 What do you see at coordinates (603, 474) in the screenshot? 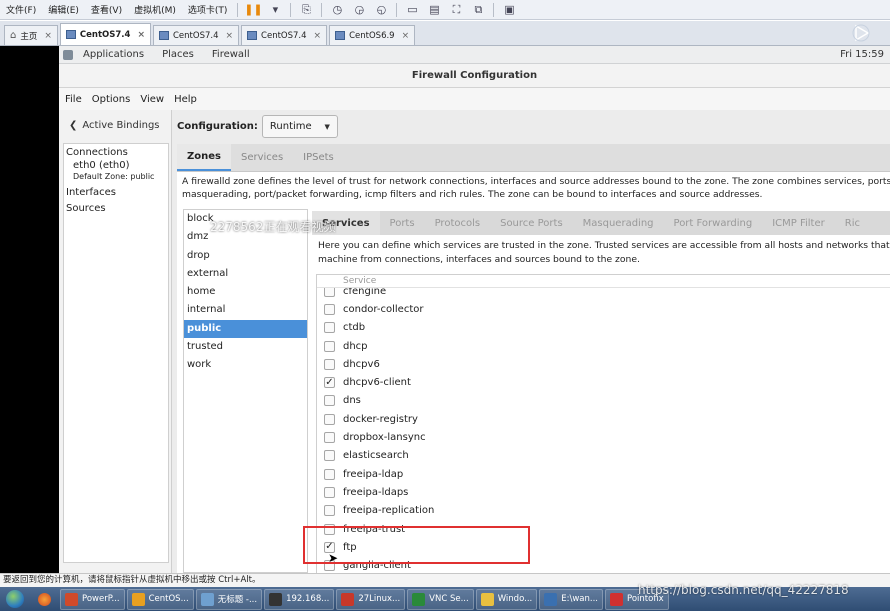
I see `service-row: freeipa-ldap` at bounding box center [603, 474].